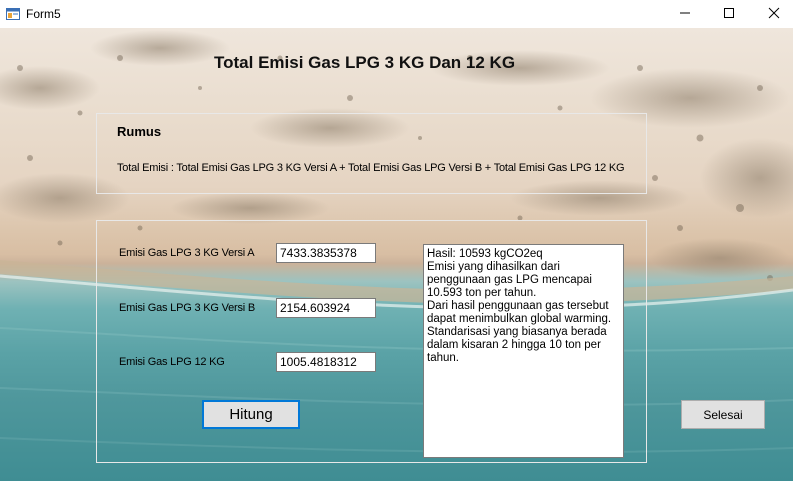 The image size is (793, 481). I want to click on window-title: Form5, so click(43, 14).